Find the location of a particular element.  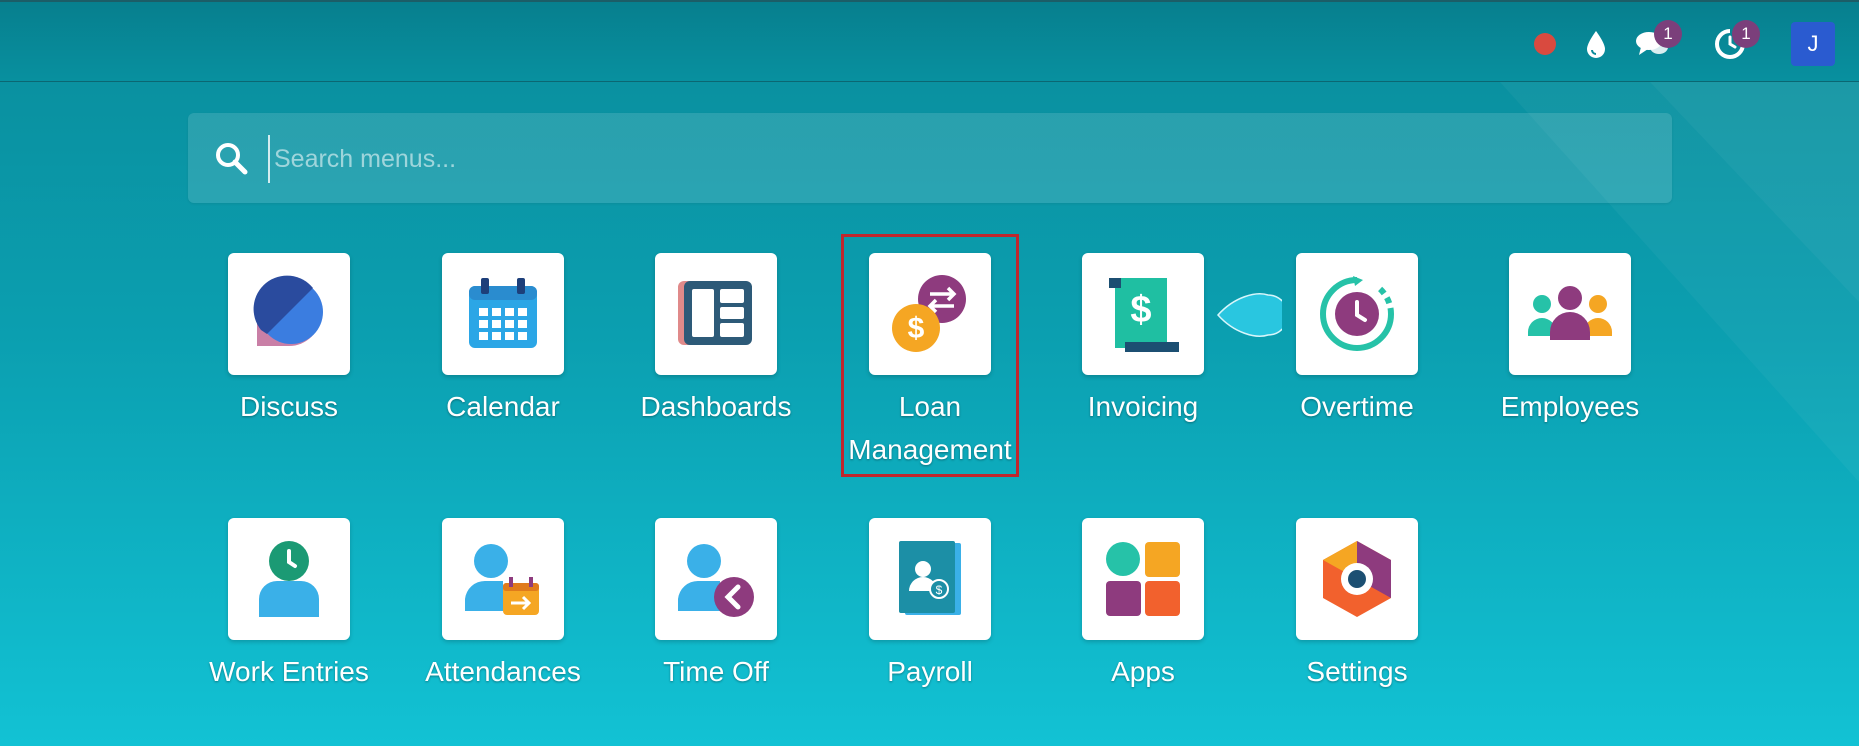

app-label: Payroll is located at coordinates (930, 671).